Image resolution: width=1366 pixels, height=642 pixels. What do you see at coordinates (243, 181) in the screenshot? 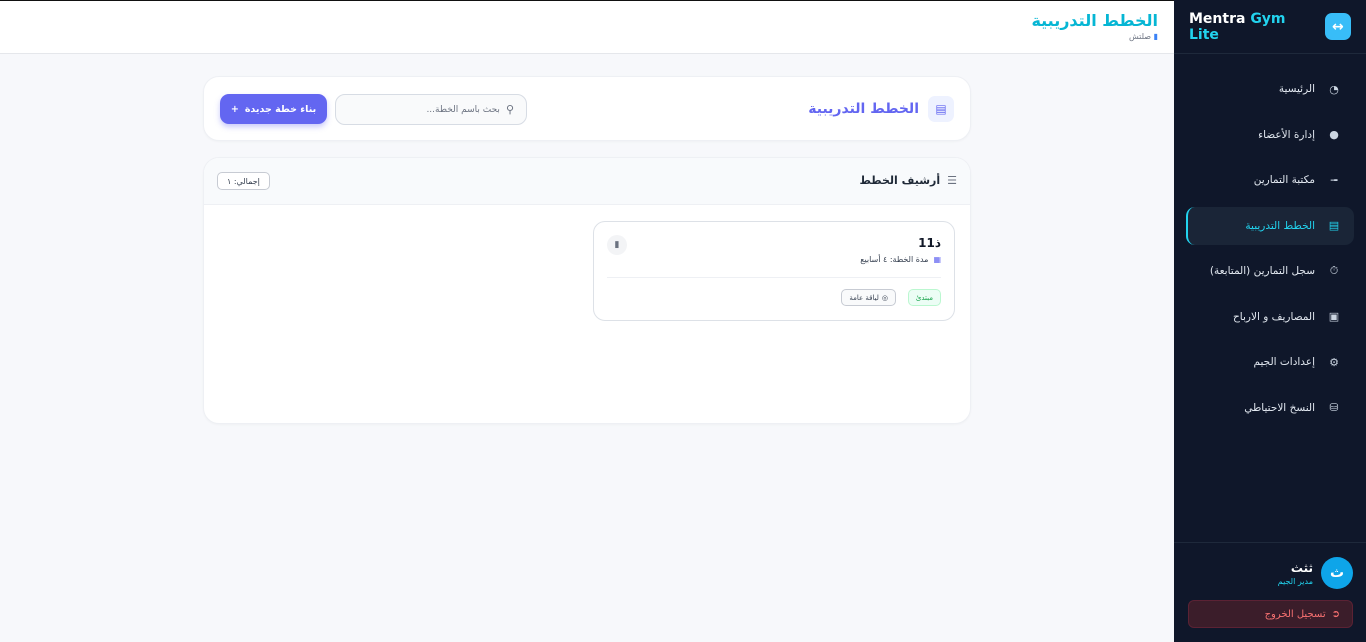
I see `total-badge: إجمالي: ١` at bounding box center [243, 181].